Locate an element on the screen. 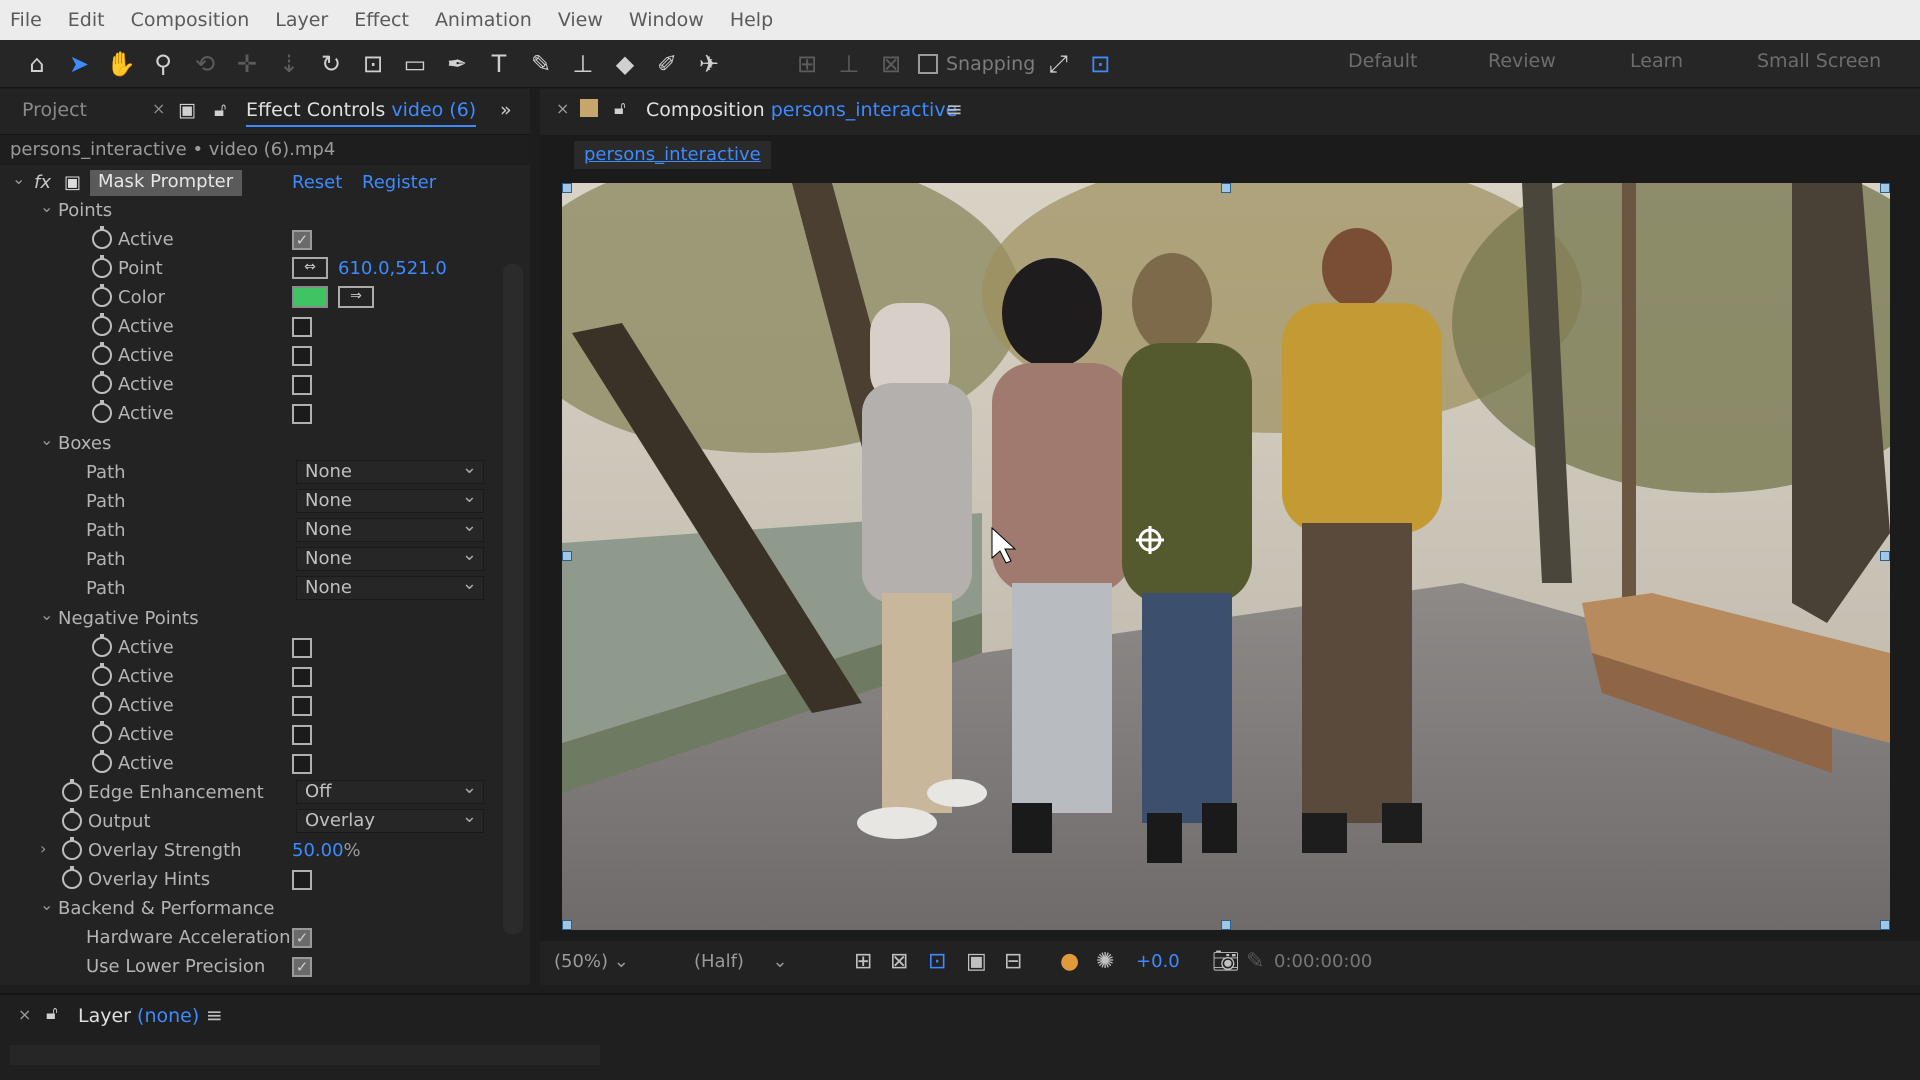  edge-enhancement-dropdown: Off is located at coordinates (390, 790).